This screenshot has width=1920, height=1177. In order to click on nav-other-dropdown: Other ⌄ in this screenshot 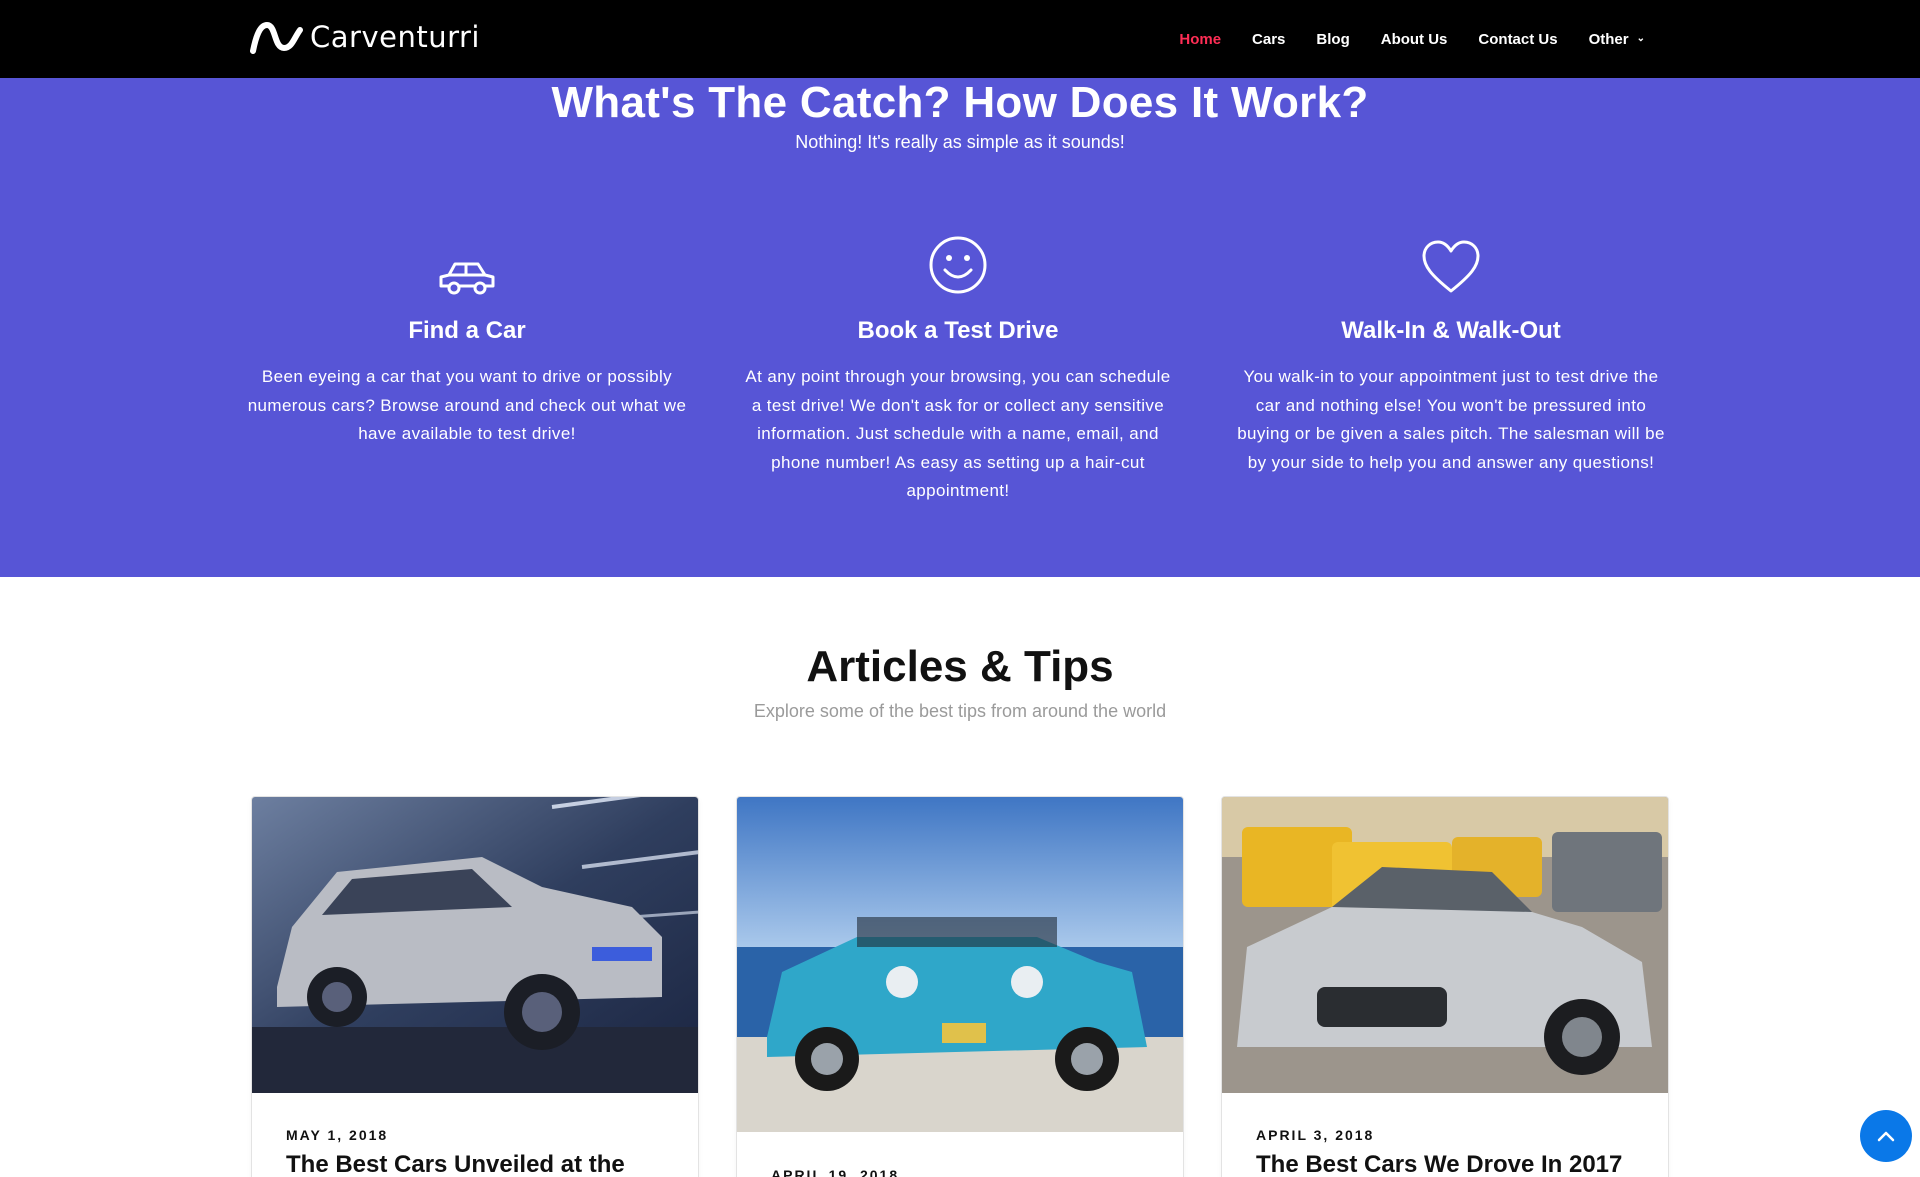, I will do `click(1617, 39)`.